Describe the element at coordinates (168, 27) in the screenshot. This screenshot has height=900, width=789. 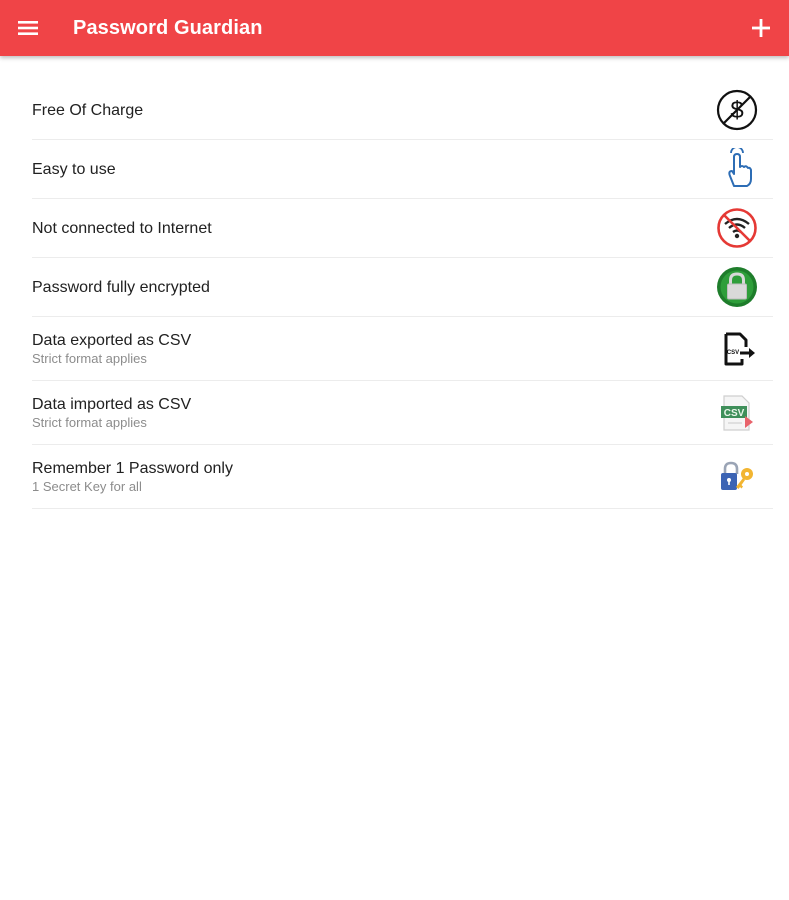
I see `app-title: Password Guardian` at that location.